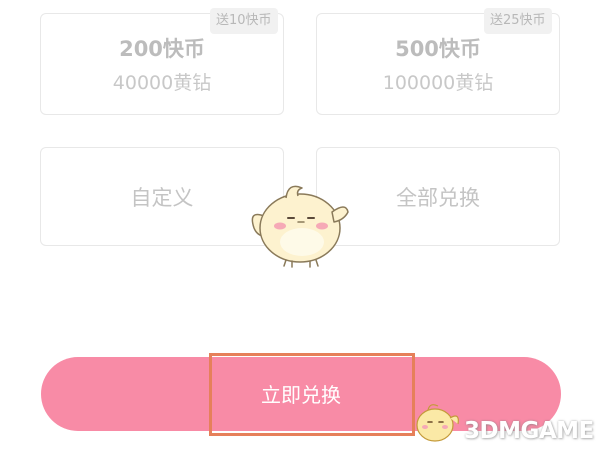 Image resolution: width=600 pixels, height=450 pixels. What do you see at coordinates (437, 423) in the screenshot?
I see `watermark-mascot-icon` at bounding box center [437, 423].